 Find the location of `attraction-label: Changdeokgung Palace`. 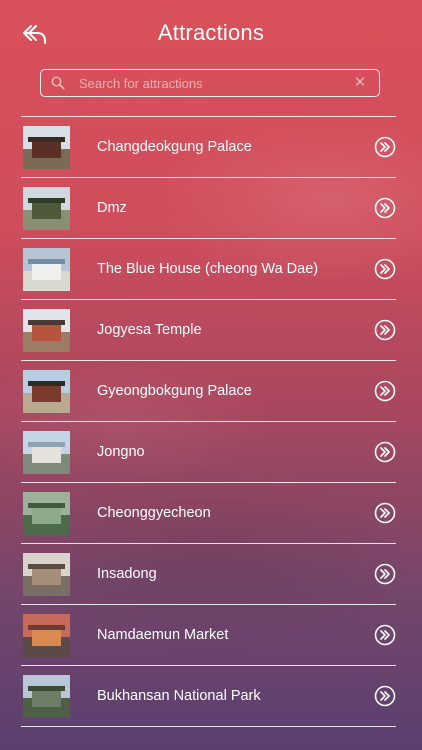

attraction-label: Changdeokgung Palace is located at coordinates (174, 147).